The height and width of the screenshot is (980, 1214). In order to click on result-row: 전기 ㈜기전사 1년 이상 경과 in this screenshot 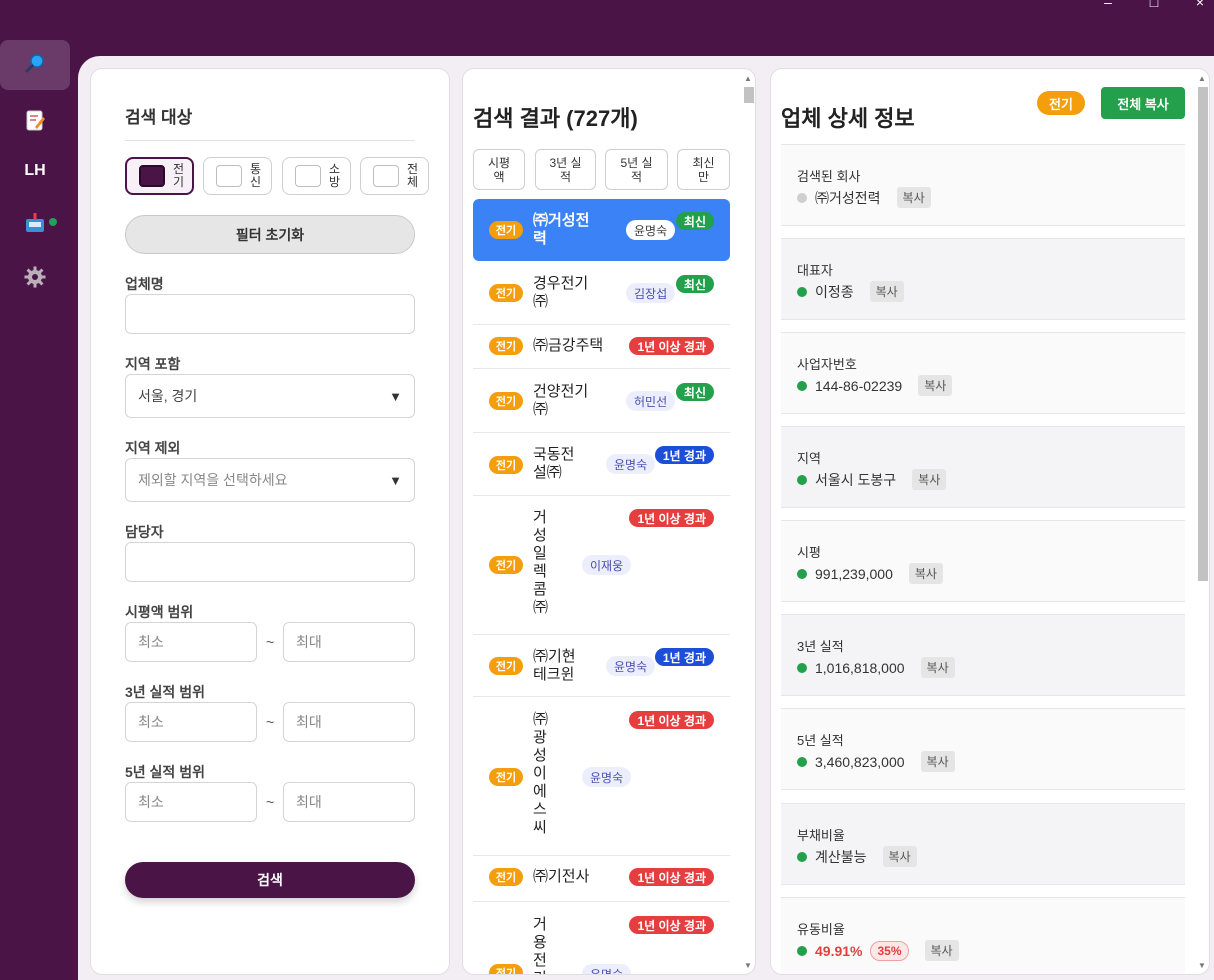, I will do `click(601, 879)`.